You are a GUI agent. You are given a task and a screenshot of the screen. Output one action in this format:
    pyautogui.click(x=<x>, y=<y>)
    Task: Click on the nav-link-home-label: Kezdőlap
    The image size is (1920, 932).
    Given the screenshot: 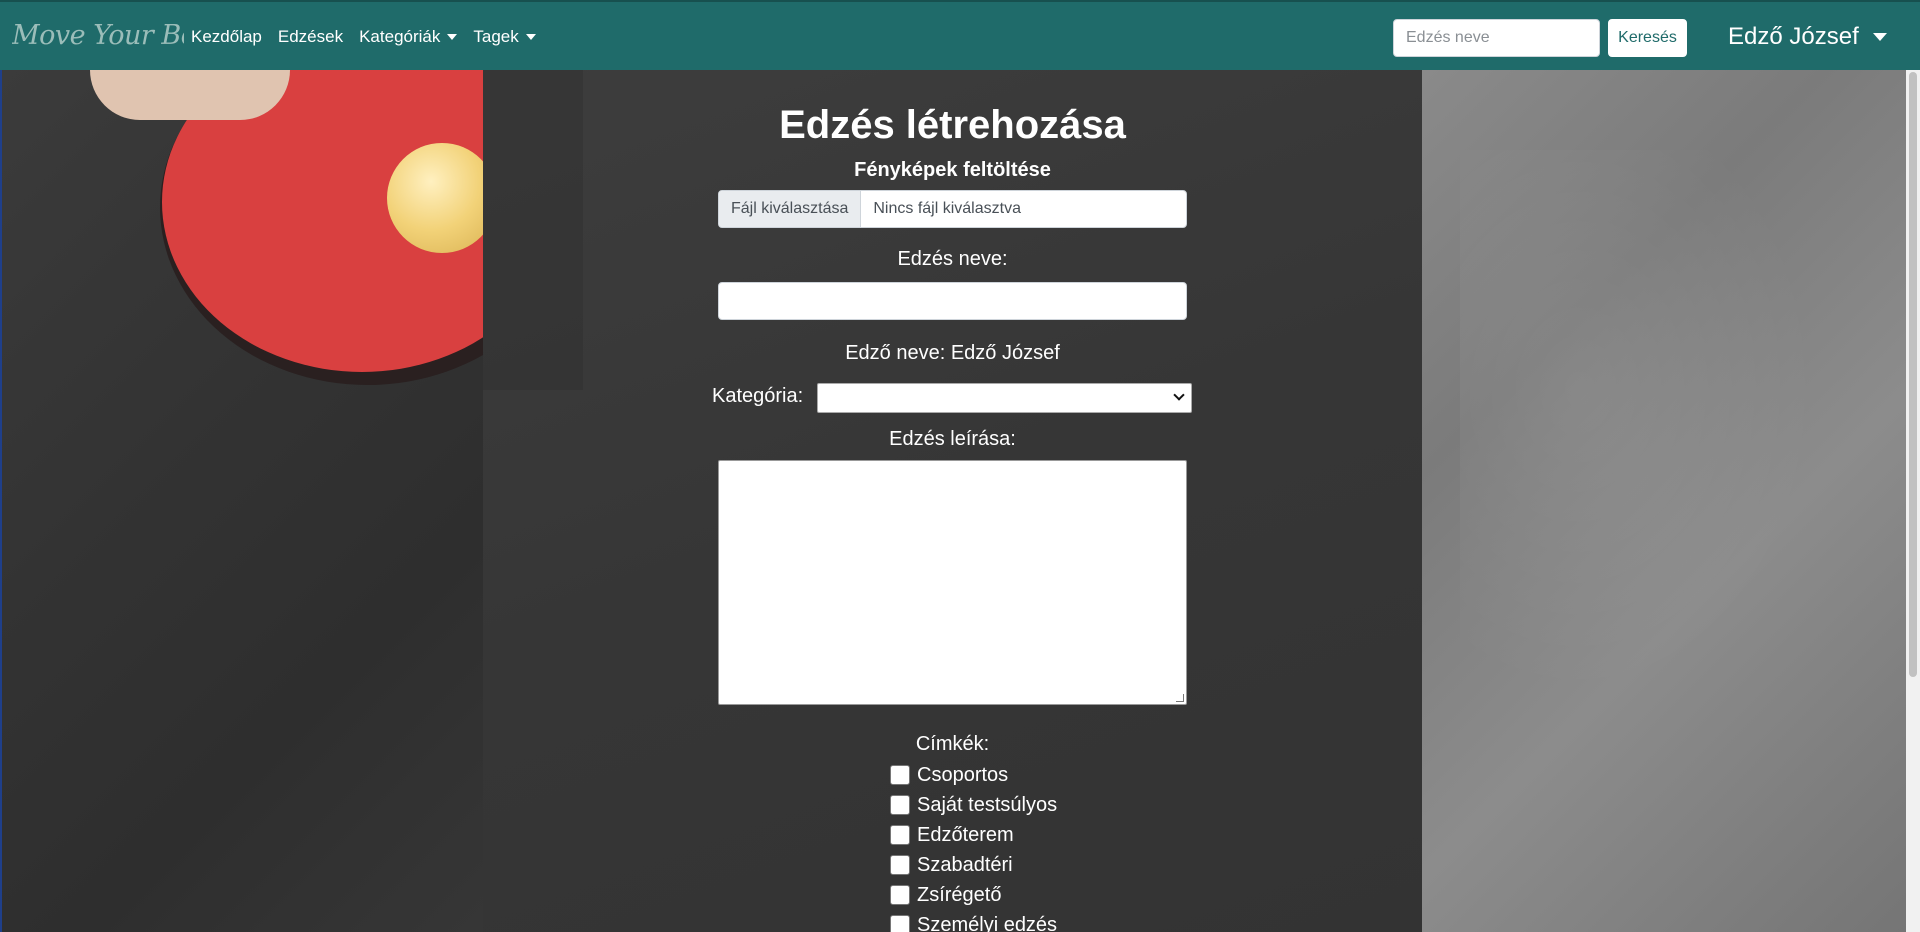 What is the action you would take?
    pyautogui.click(x=226, y=36)
    